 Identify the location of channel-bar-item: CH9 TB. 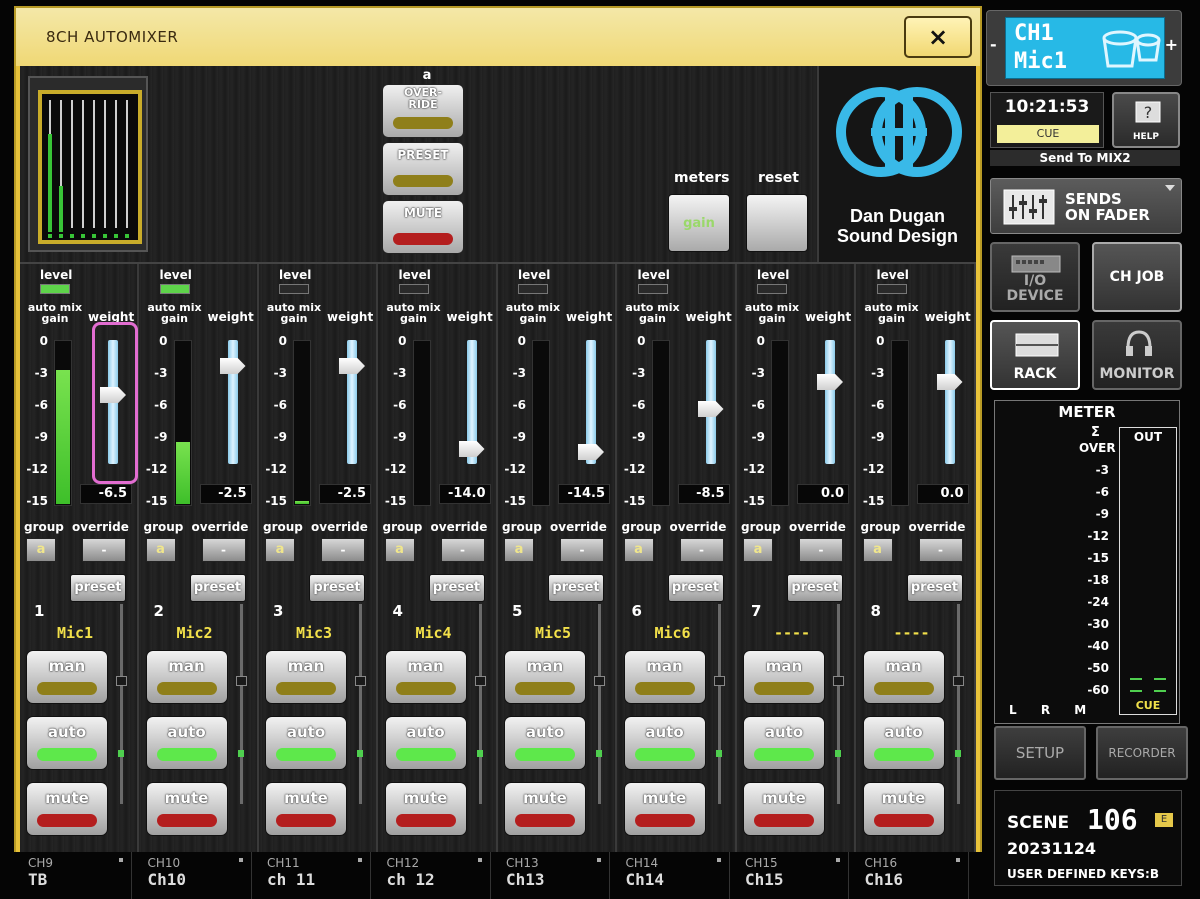
(73, 875).